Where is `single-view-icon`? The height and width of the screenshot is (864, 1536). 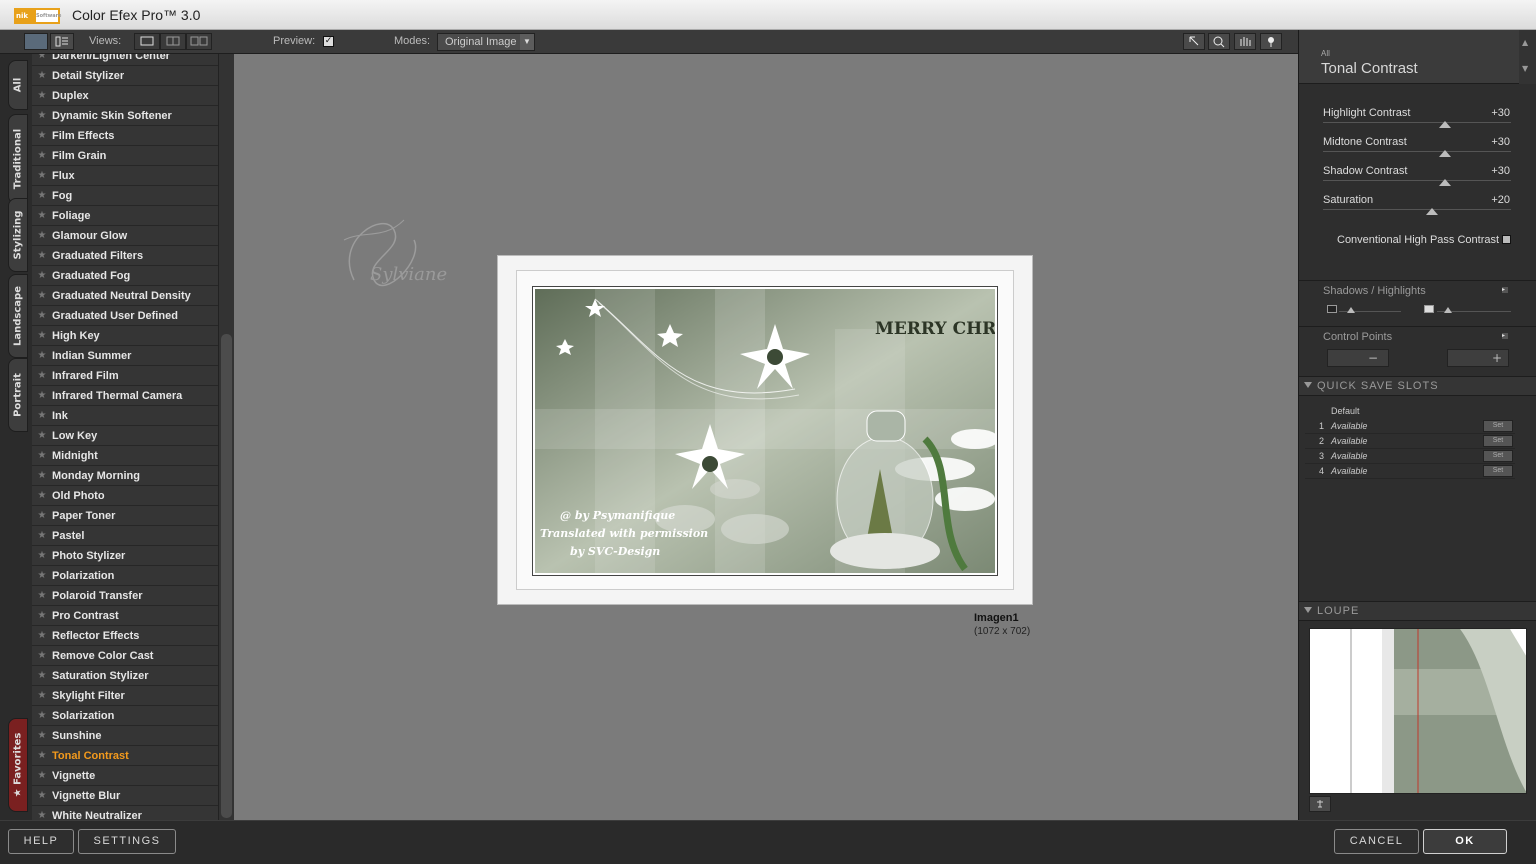
single-view-icon is located at coordinates (36, 41).